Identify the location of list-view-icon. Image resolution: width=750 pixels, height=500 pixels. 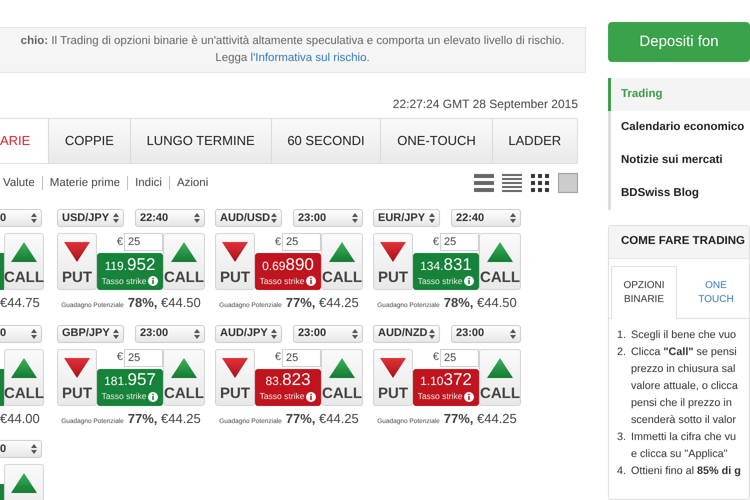
(484, 183).